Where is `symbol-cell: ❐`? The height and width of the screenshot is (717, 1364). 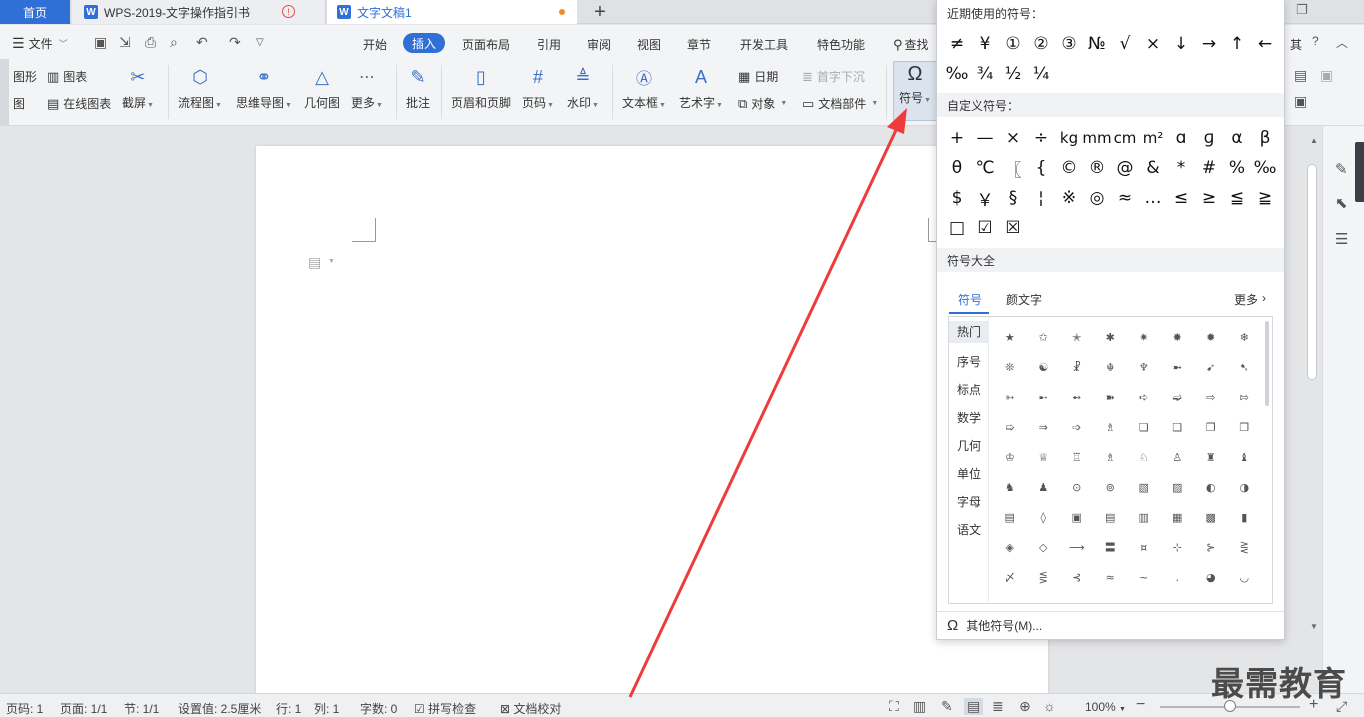
symbol-cell: ❐ is located at coordinates (1245, 427).